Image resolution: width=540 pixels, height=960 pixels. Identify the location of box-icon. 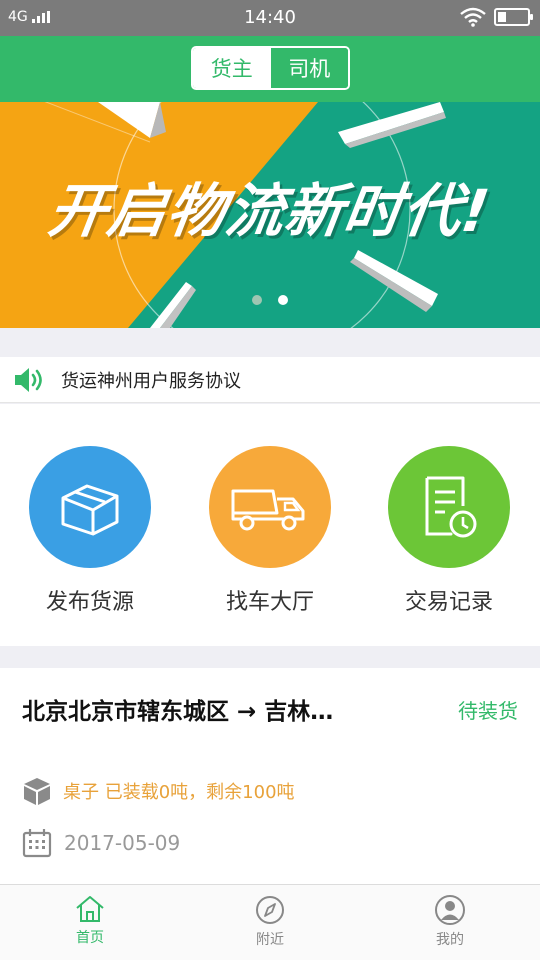
(90, 507).